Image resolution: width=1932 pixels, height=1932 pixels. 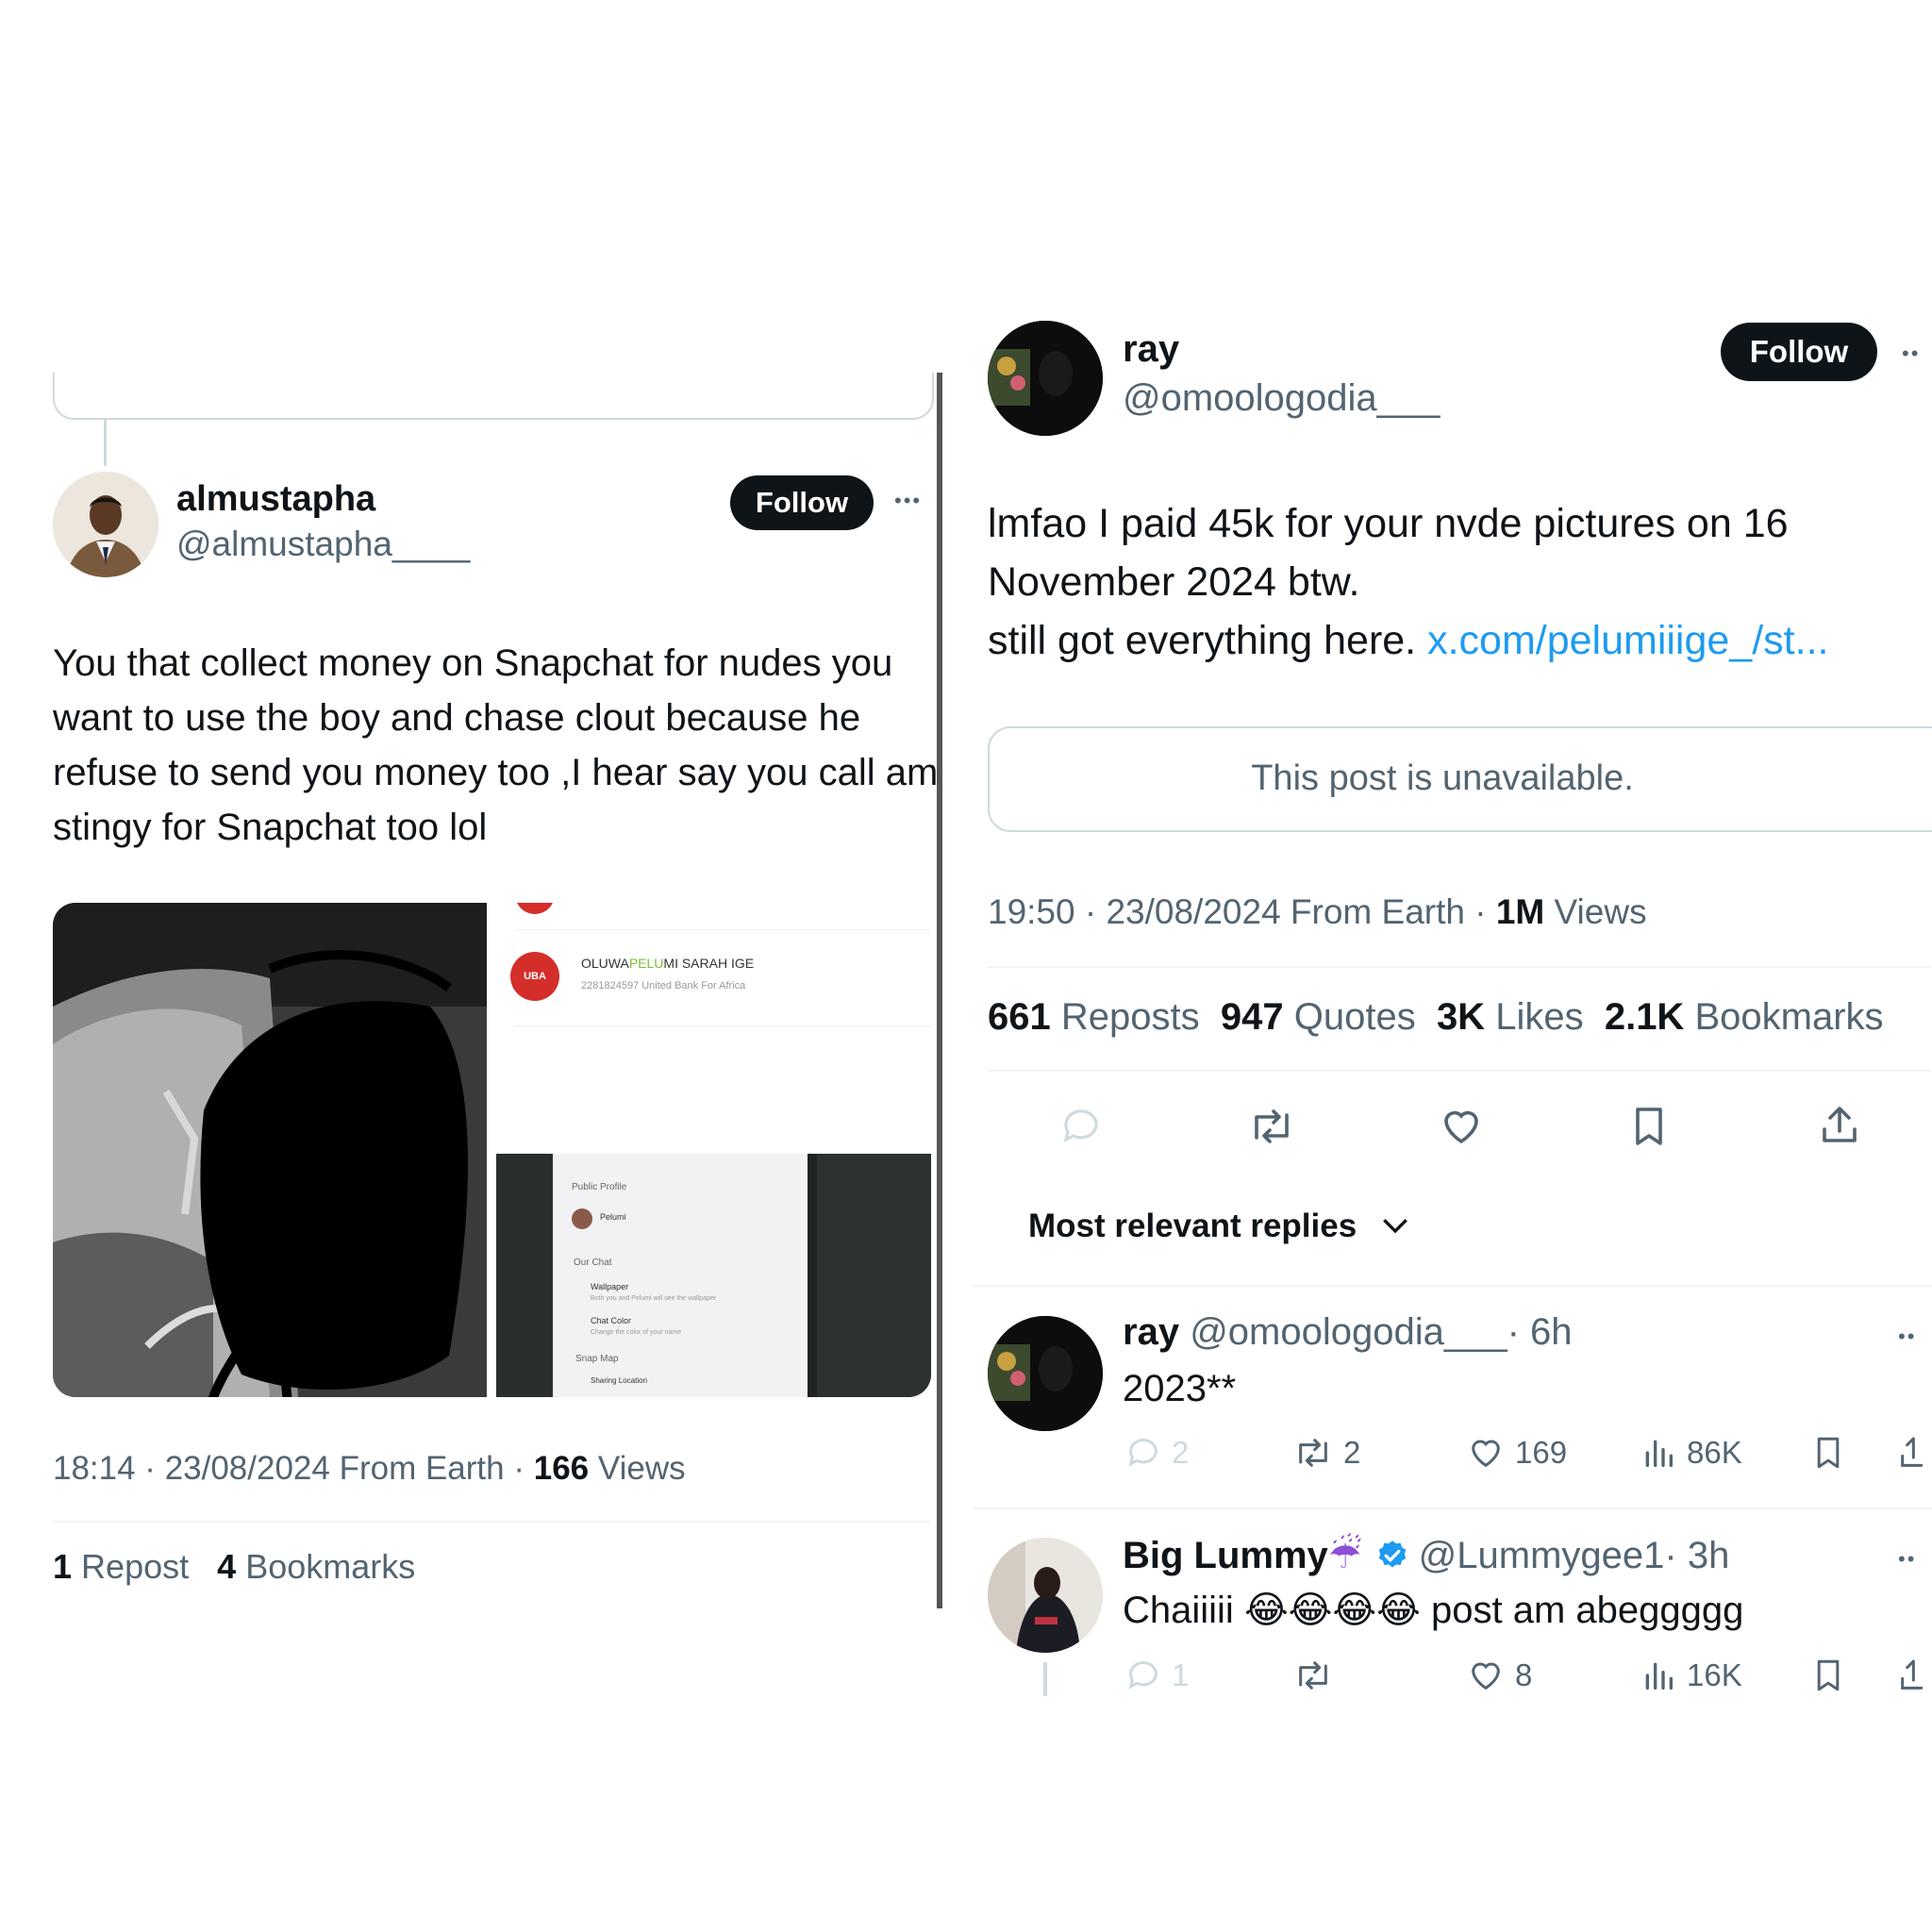 I want to click on likes-count: 3K, so click(x=1461, y=1017).